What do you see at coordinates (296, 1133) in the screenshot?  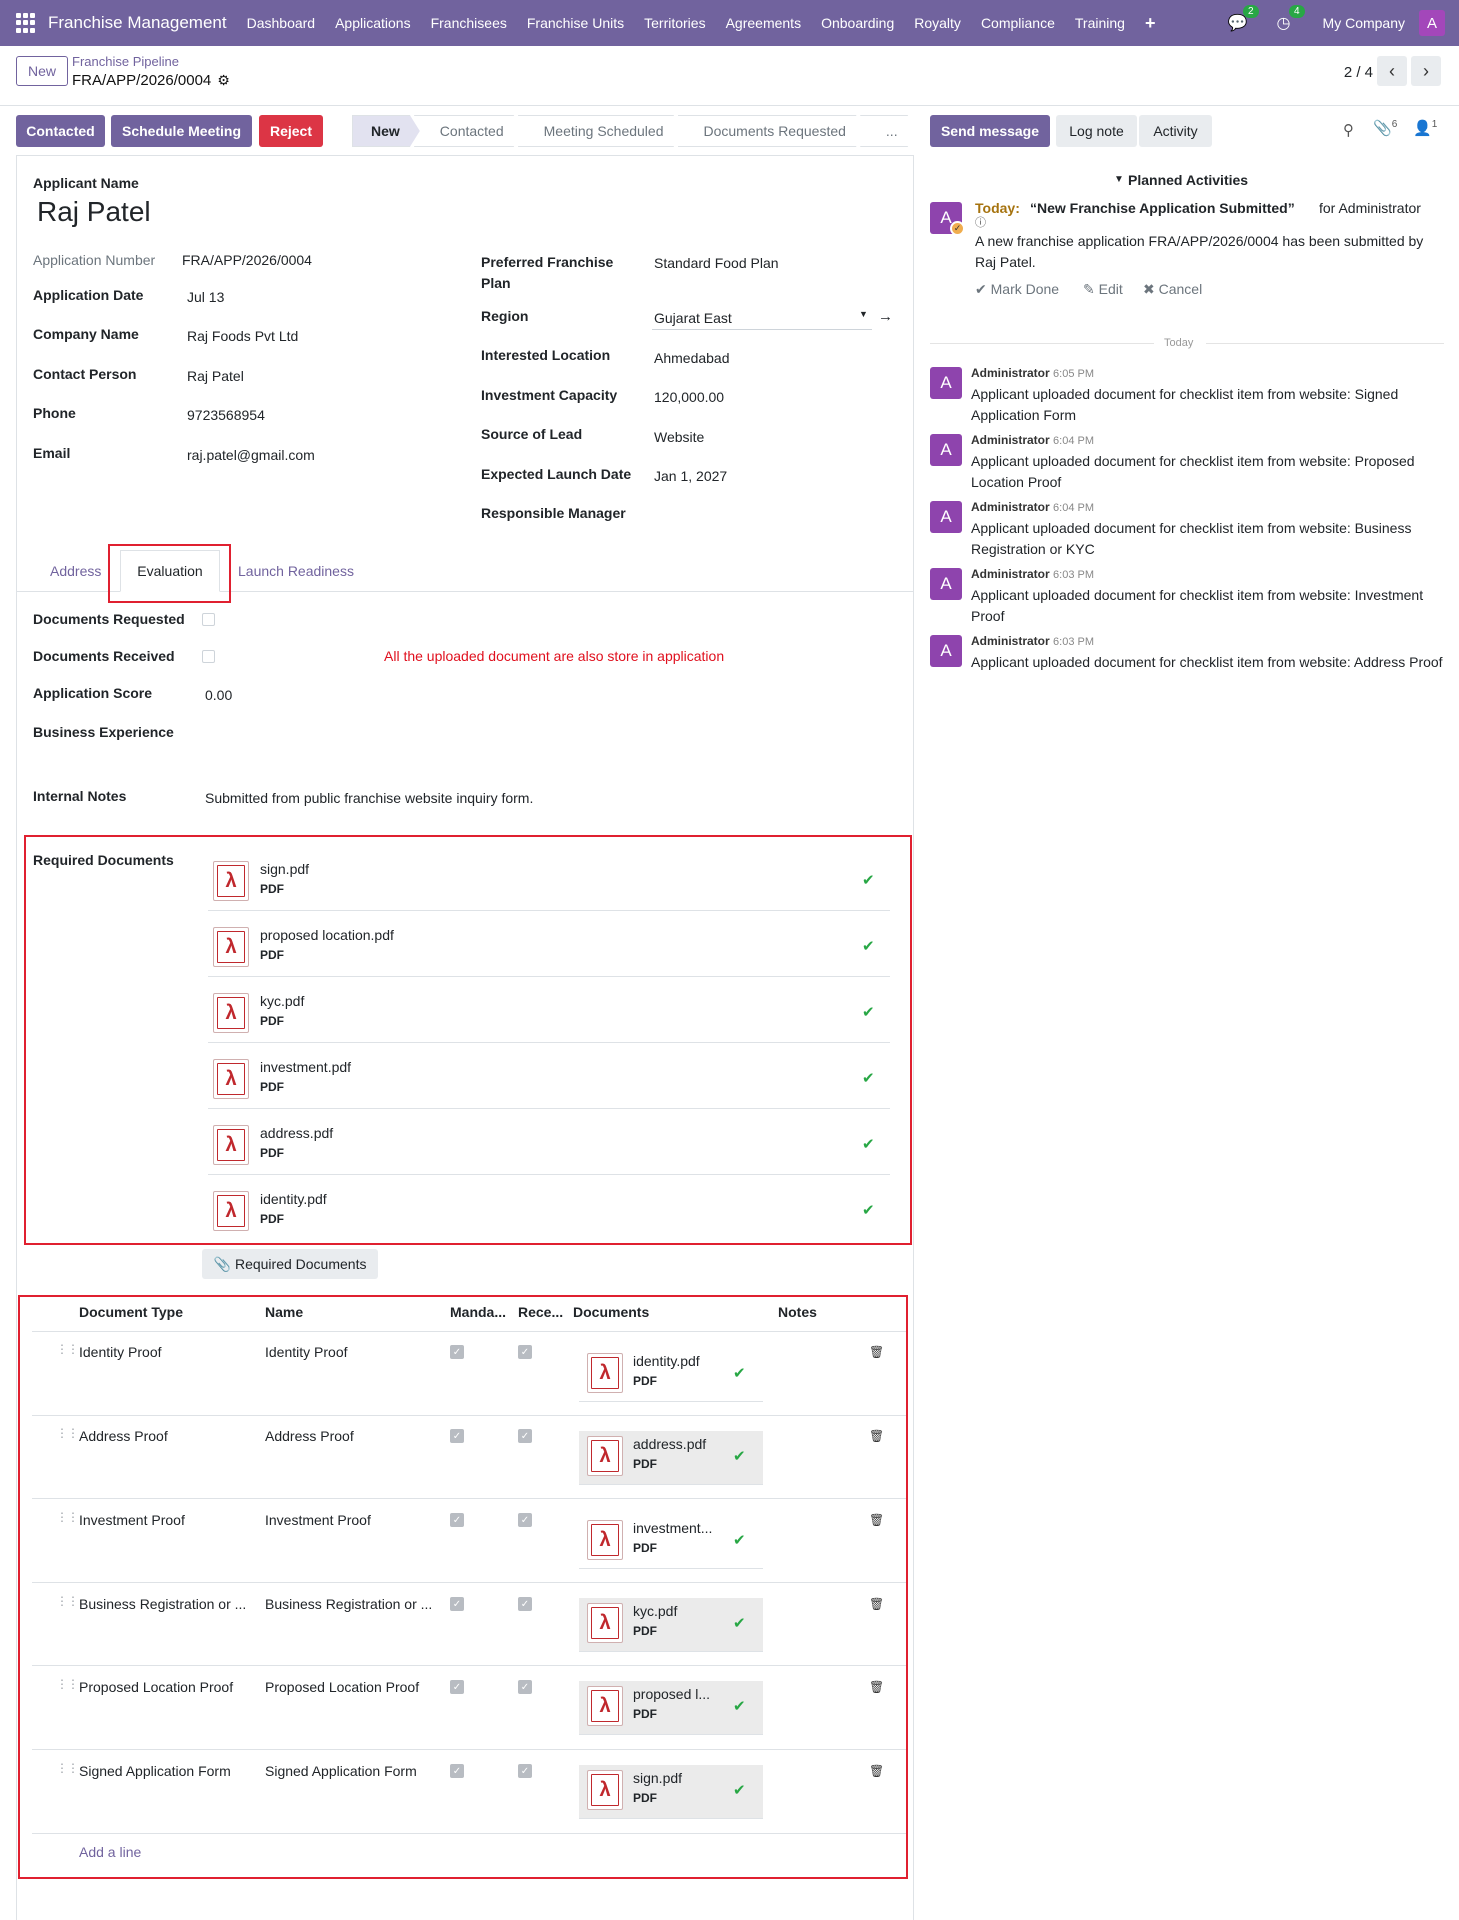 I see `attachment-name: address.pdf` at bounding box center [296, 1133].